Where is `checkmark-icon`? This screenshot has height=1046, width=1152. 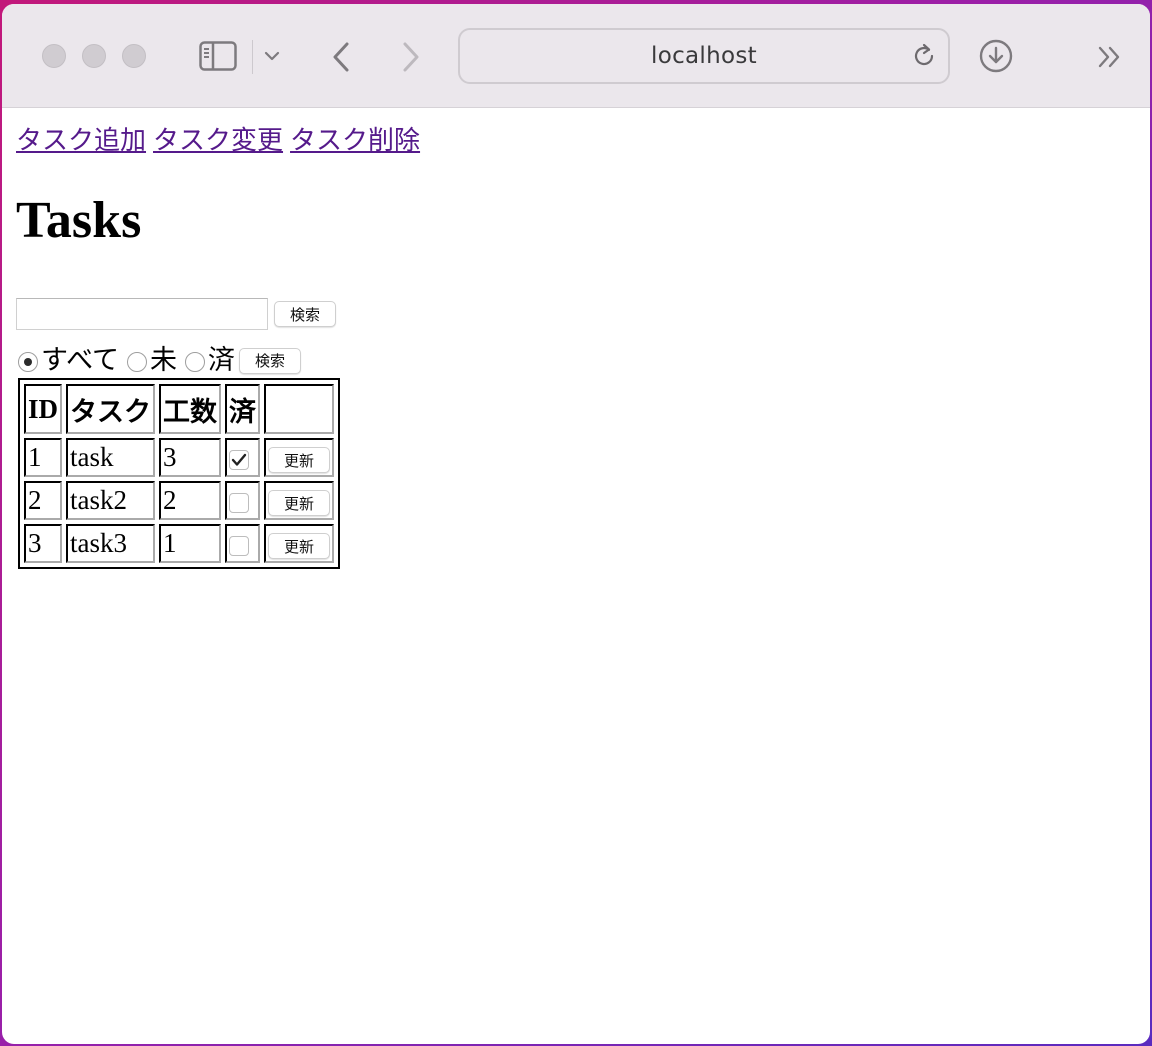 checkmark-icon is located at coordinates (239, 459).